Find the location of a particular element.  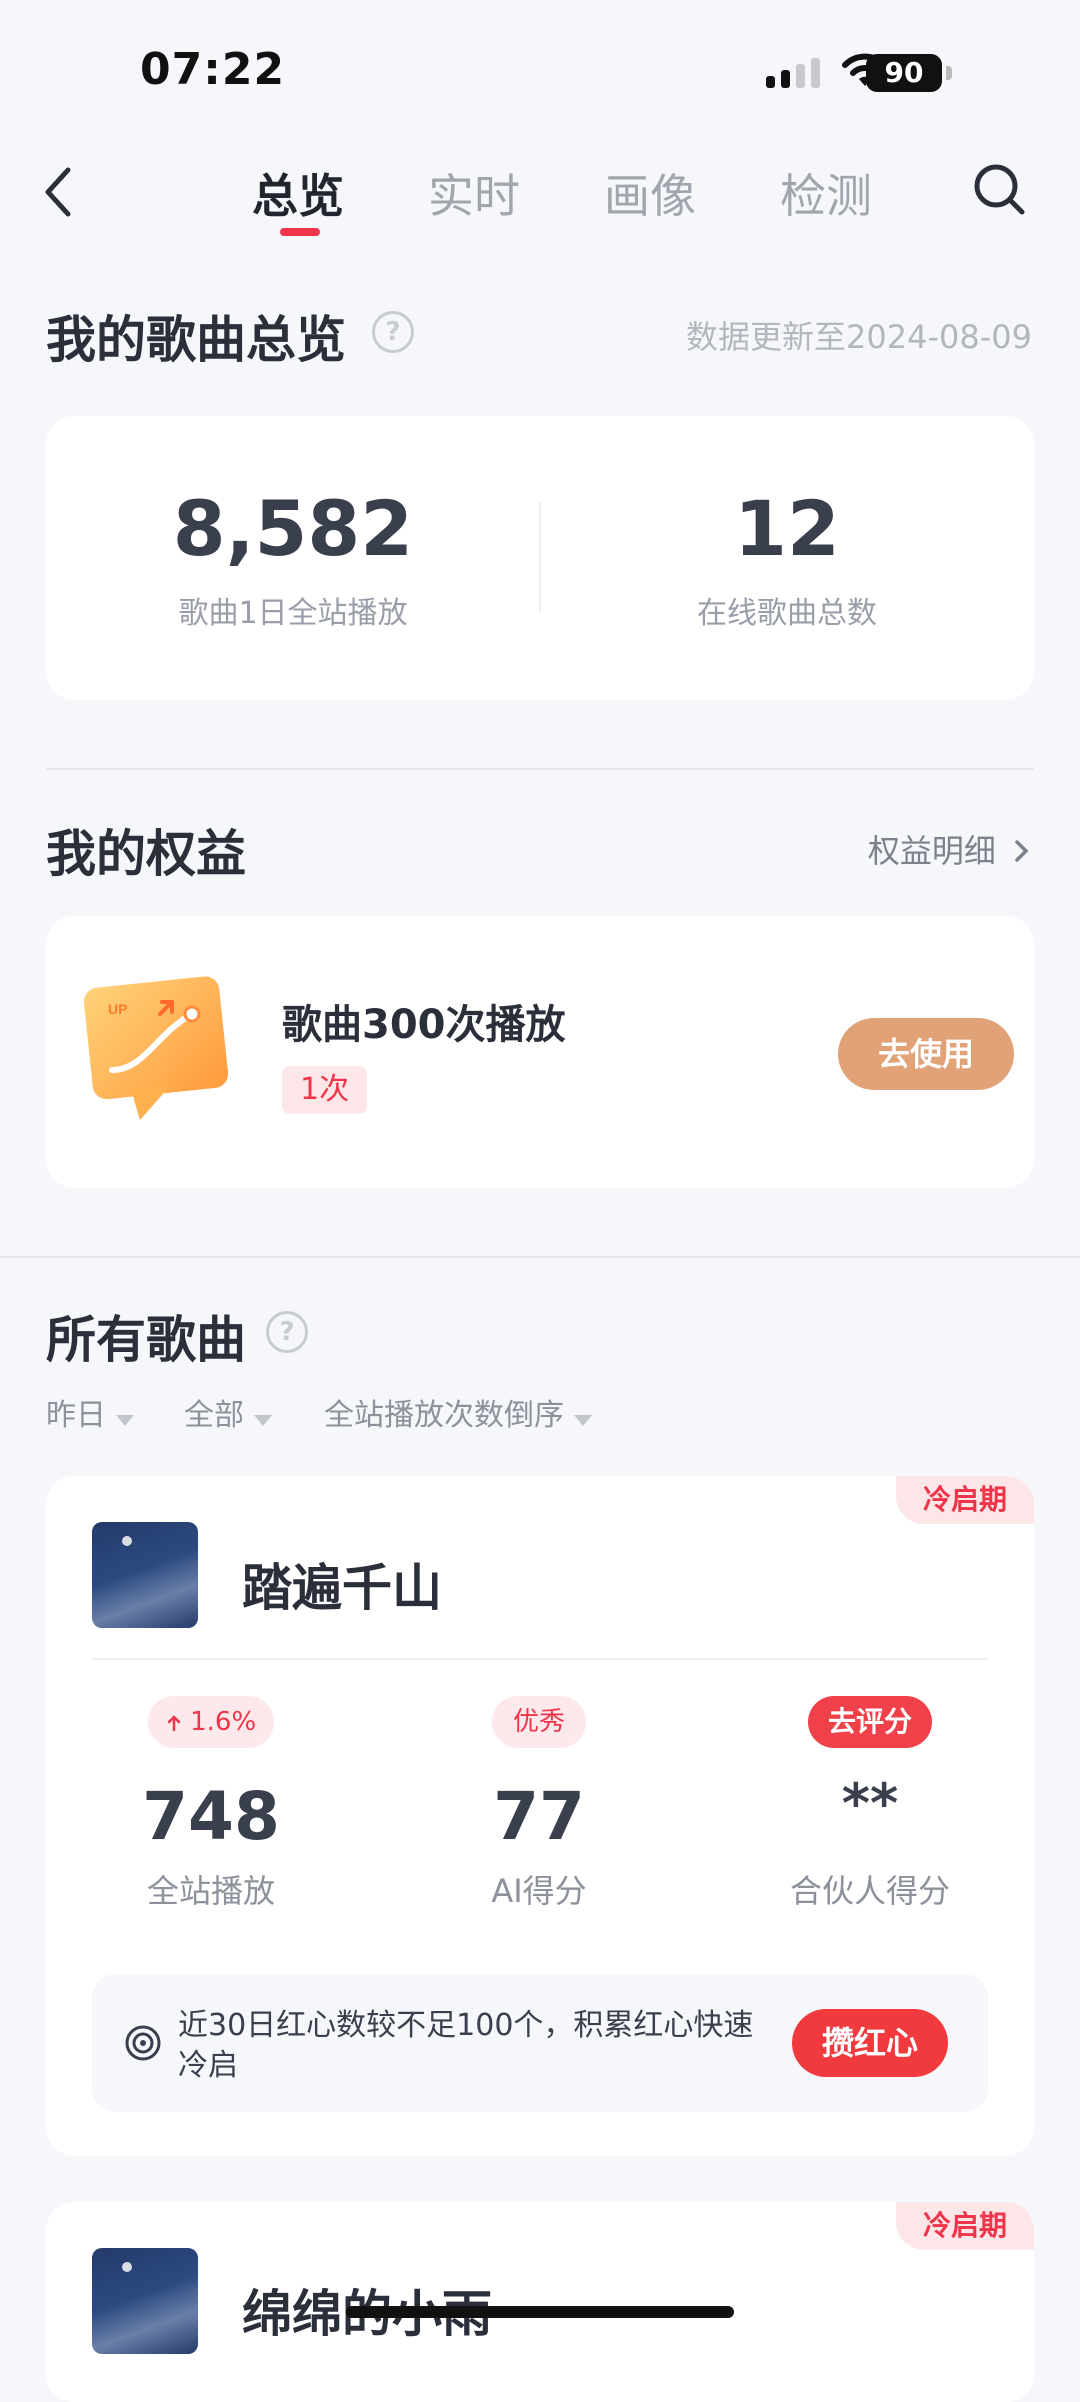

rights-detail-link: 权益明细 is located at coordinates (950, 849).